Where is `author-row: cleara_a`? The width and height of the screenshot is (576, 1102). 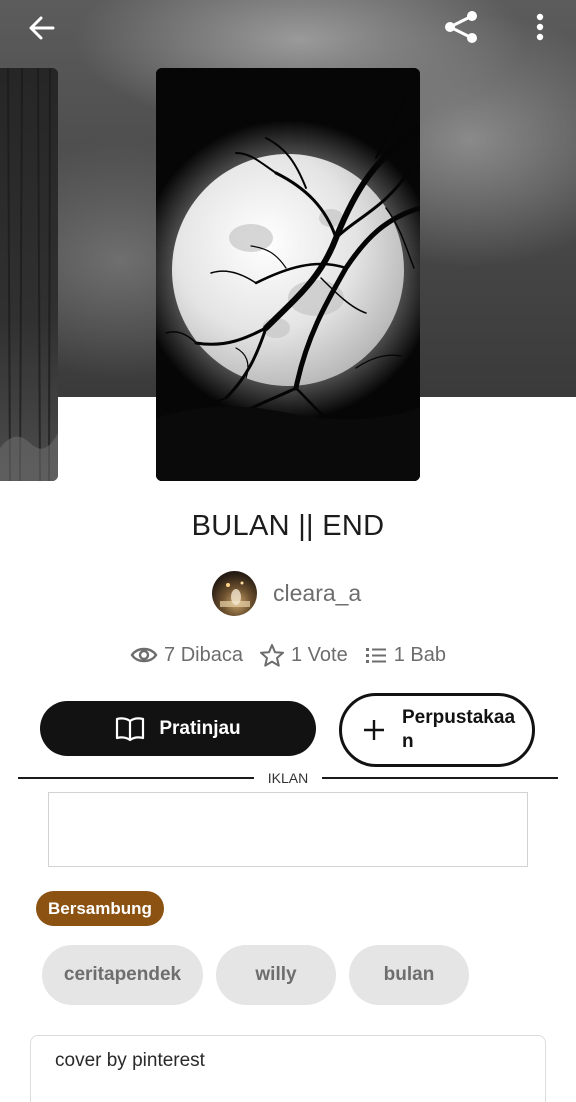 author-row: cleara_a is located at coordinates (286, 593).